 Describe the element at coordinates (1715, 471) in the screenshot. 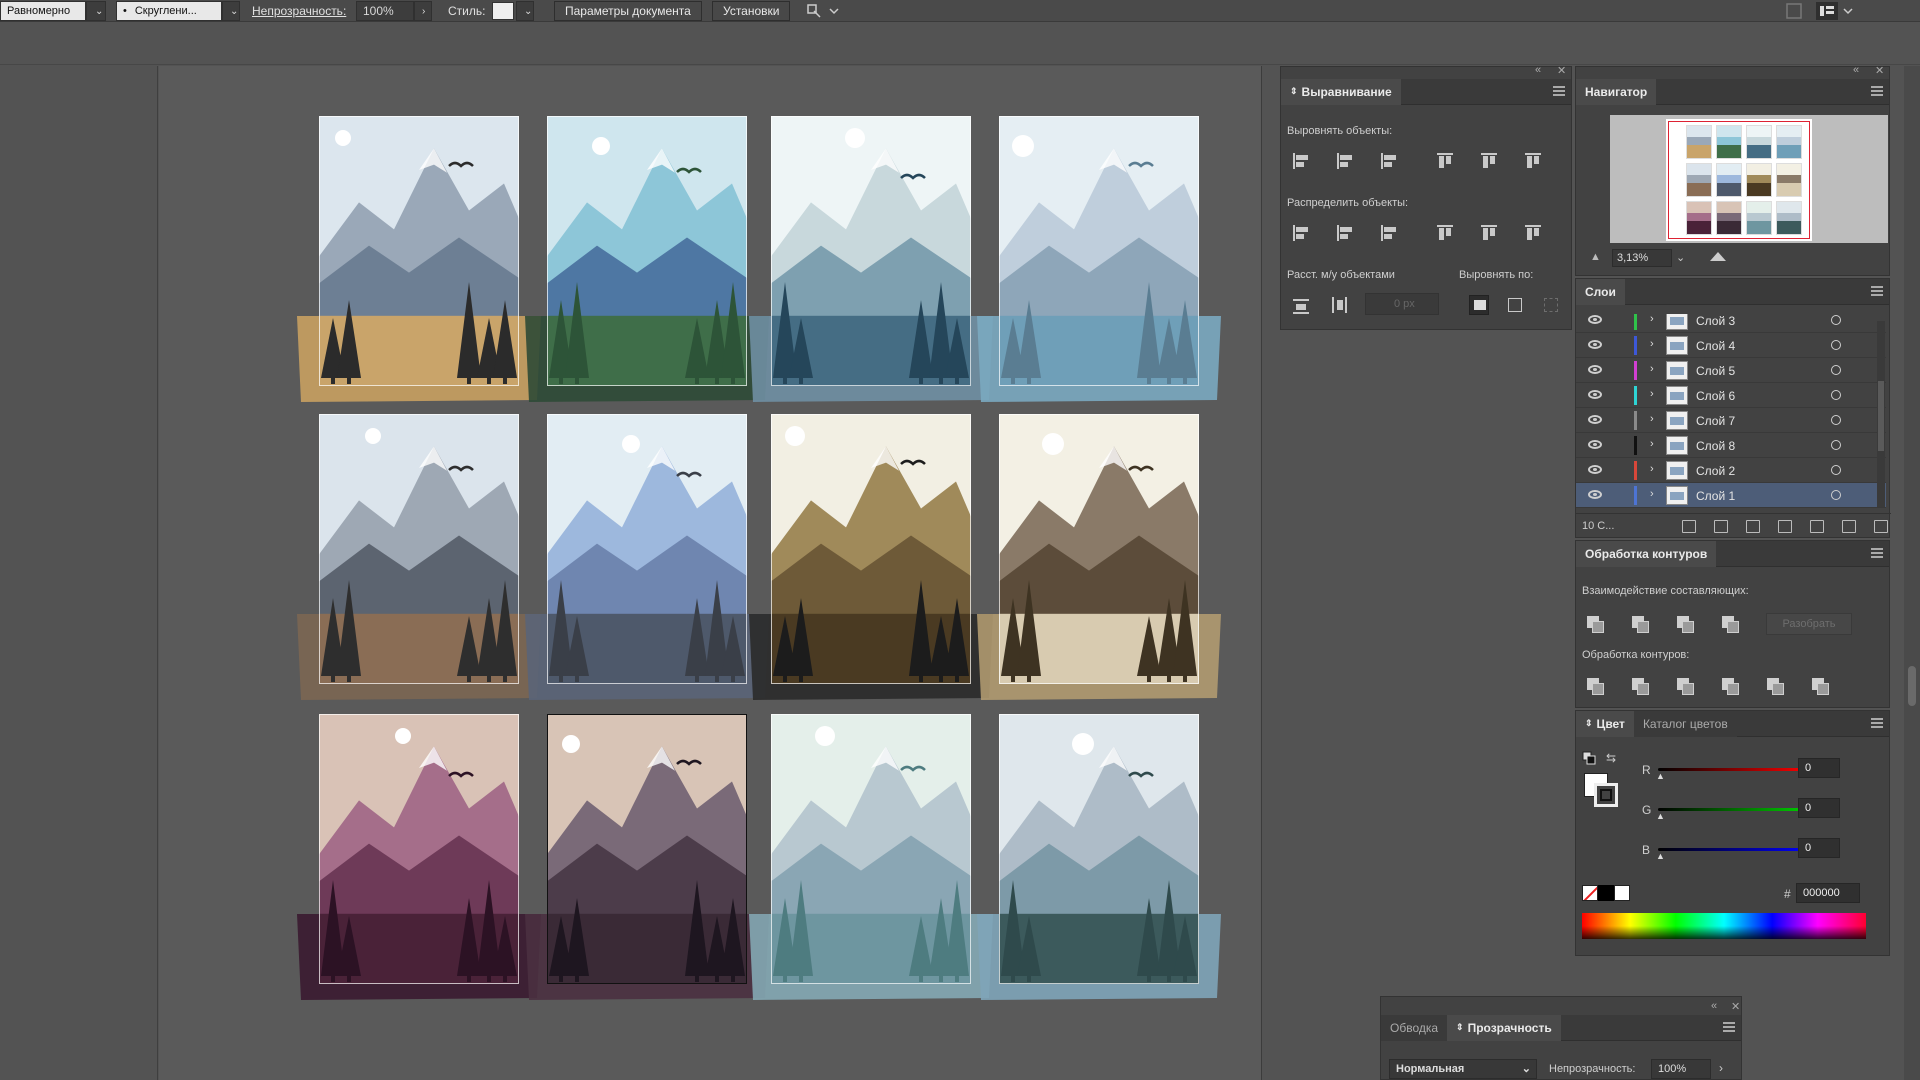

I see `layer-name: Слой 2` at that location.